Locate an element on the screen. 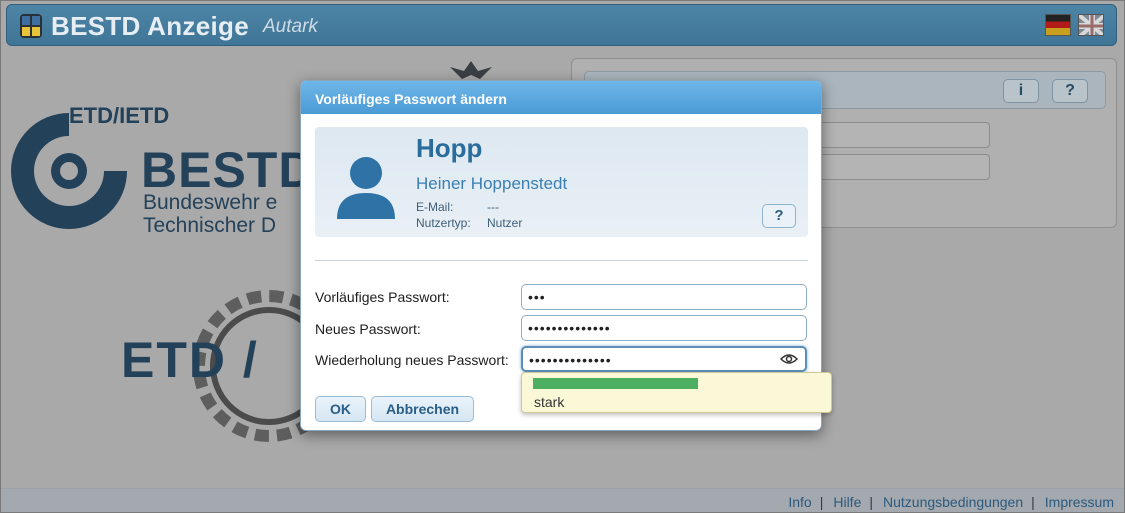 The image size is (1125, 513). app-subtitle: Autark is located at coordinates (290, 26).